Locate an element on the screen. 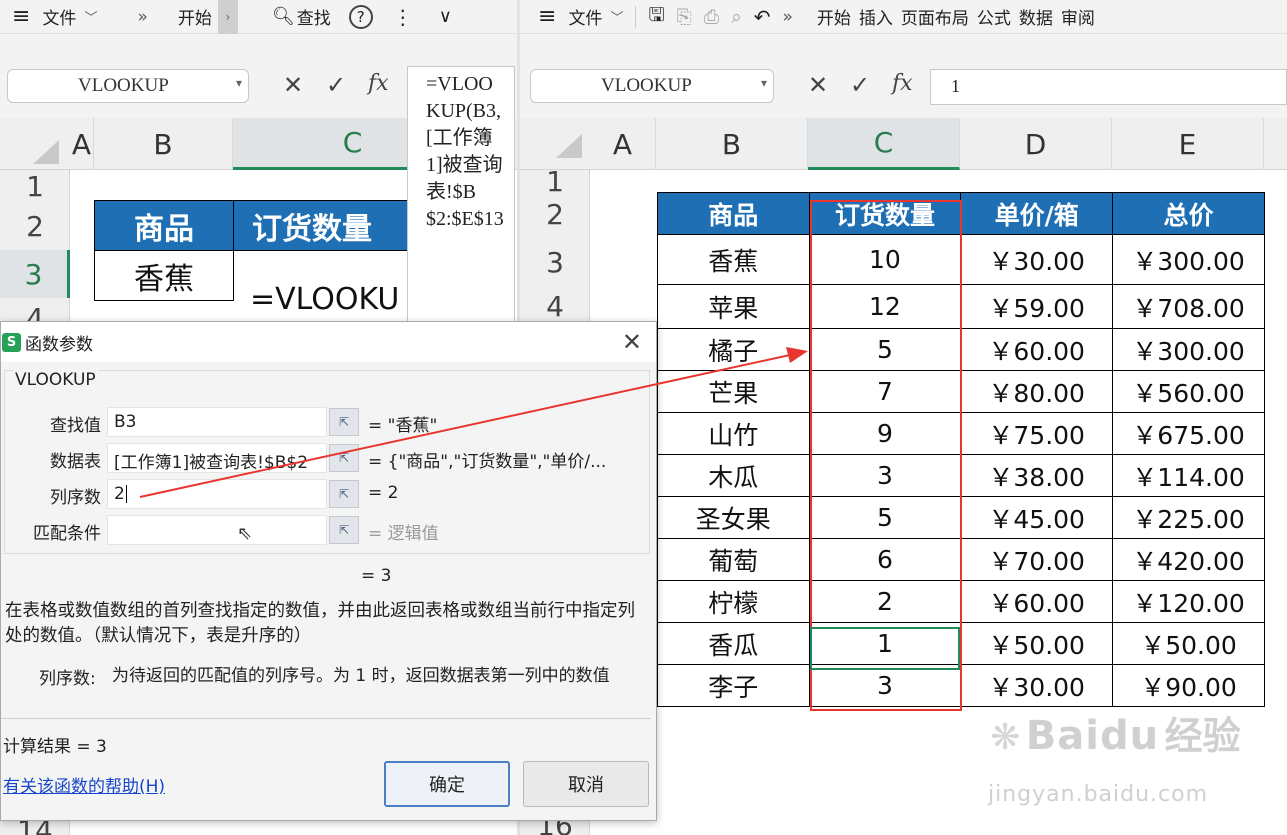 This screenshot has height=835, width=1287. cell-product: 橘子 is located at coordinates (733, 349).